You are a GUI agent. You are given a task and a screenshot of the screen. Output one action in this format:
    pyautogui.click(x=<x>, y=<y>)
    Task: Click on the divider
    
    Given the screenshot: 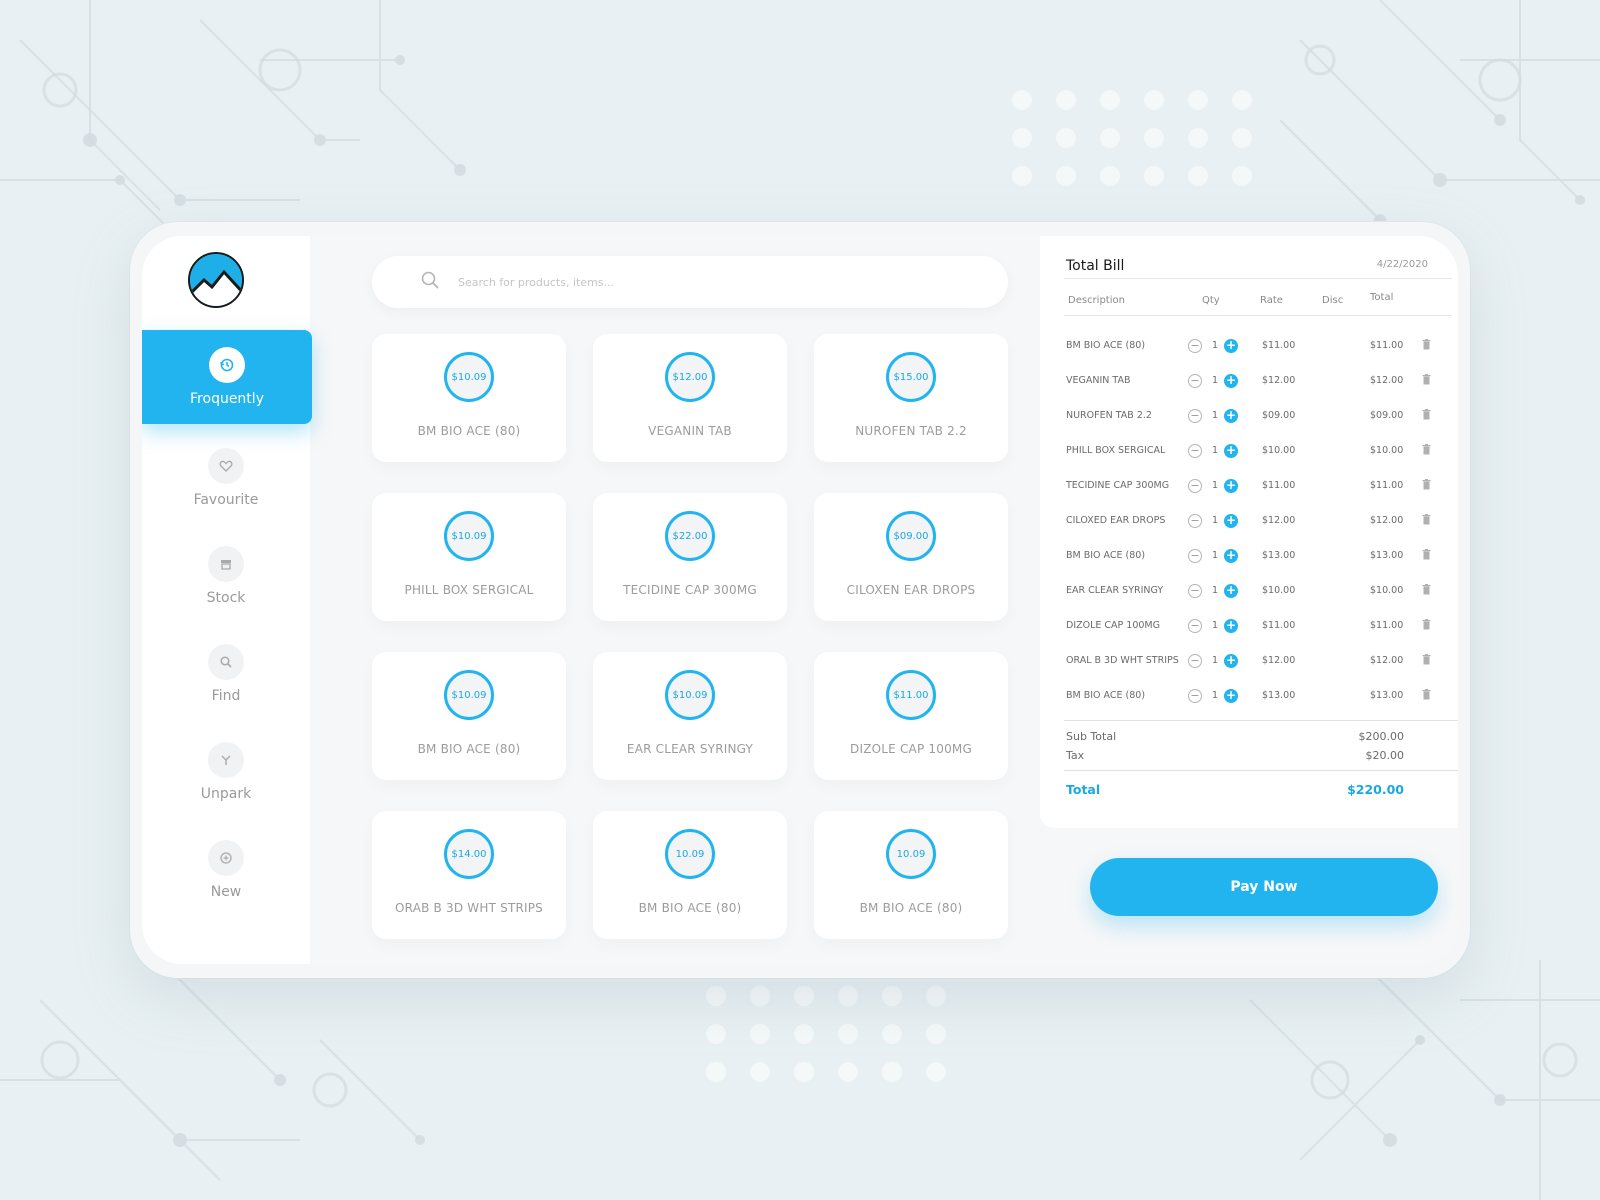 What is the action you would take?
    pyautogui.click(x=1261, y=770)
    